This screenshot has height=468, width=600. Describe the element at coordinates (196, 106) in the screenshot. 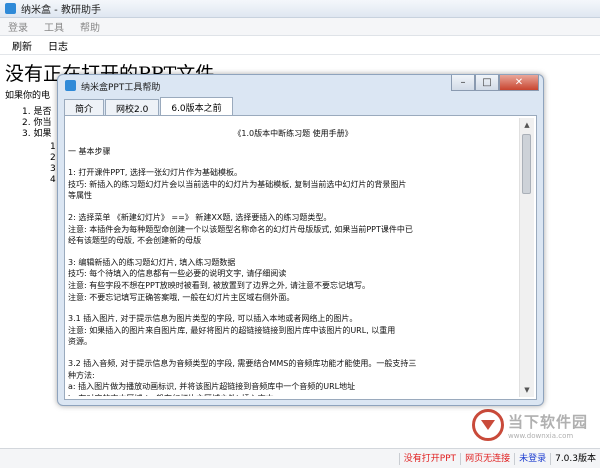

I see `tab-before-6: 6.0版本之前` at that location.